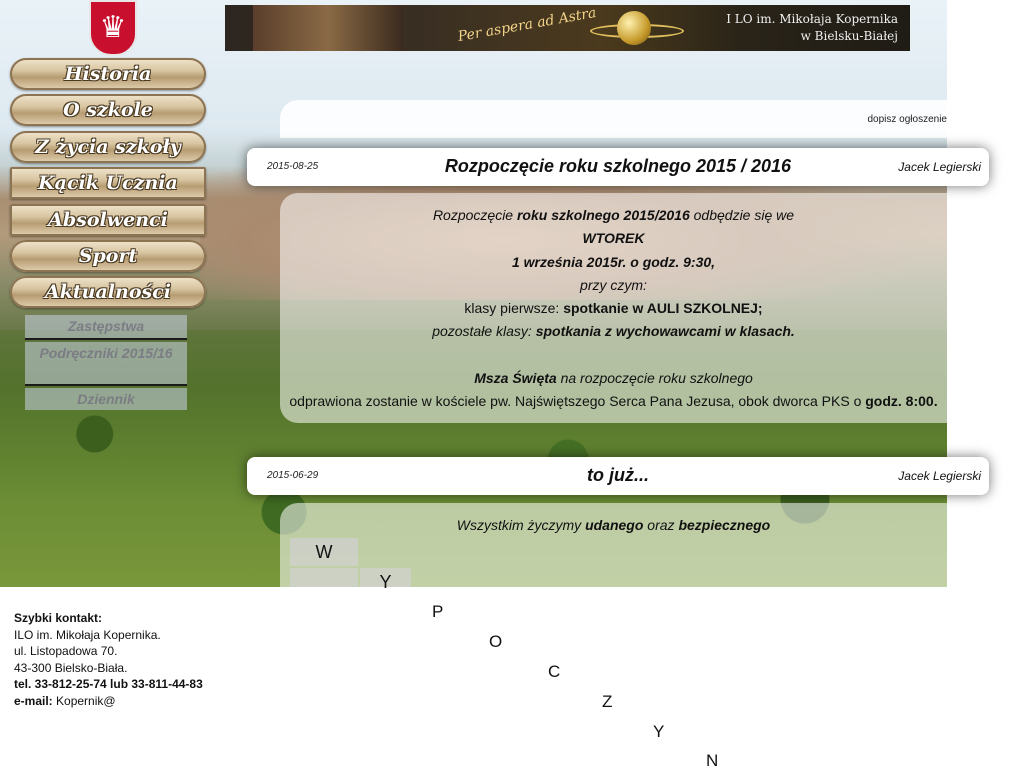 The width and height of the screenshot is (1024, 771). What do you see at coordinates (521, 525) in the screenshot?
I see `text: Wszystkim życzymy` at bounding box center [521, 525].